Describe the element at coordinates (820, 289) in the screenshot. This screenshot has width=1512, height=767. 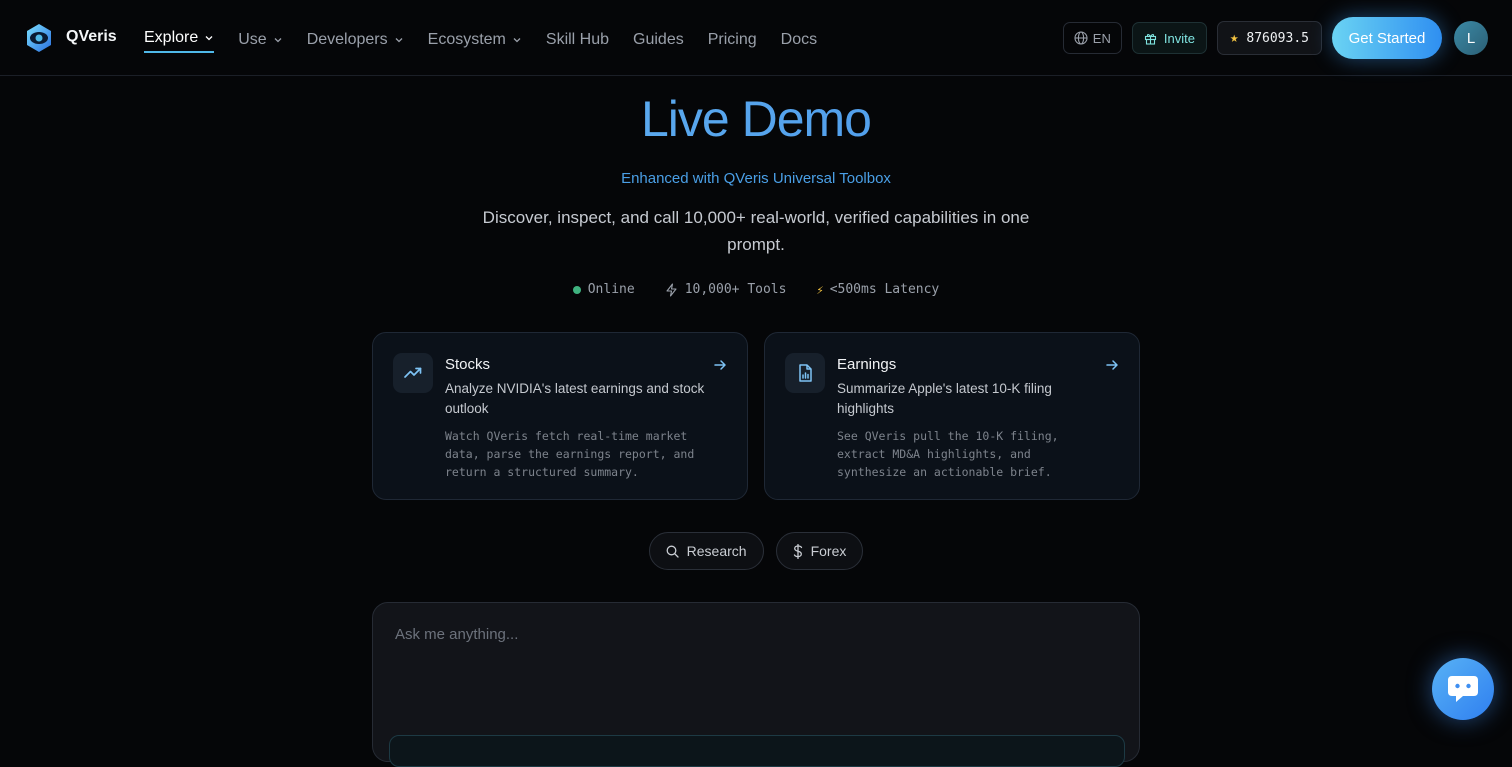
I see `bolt-icon: ⚡` at that location.